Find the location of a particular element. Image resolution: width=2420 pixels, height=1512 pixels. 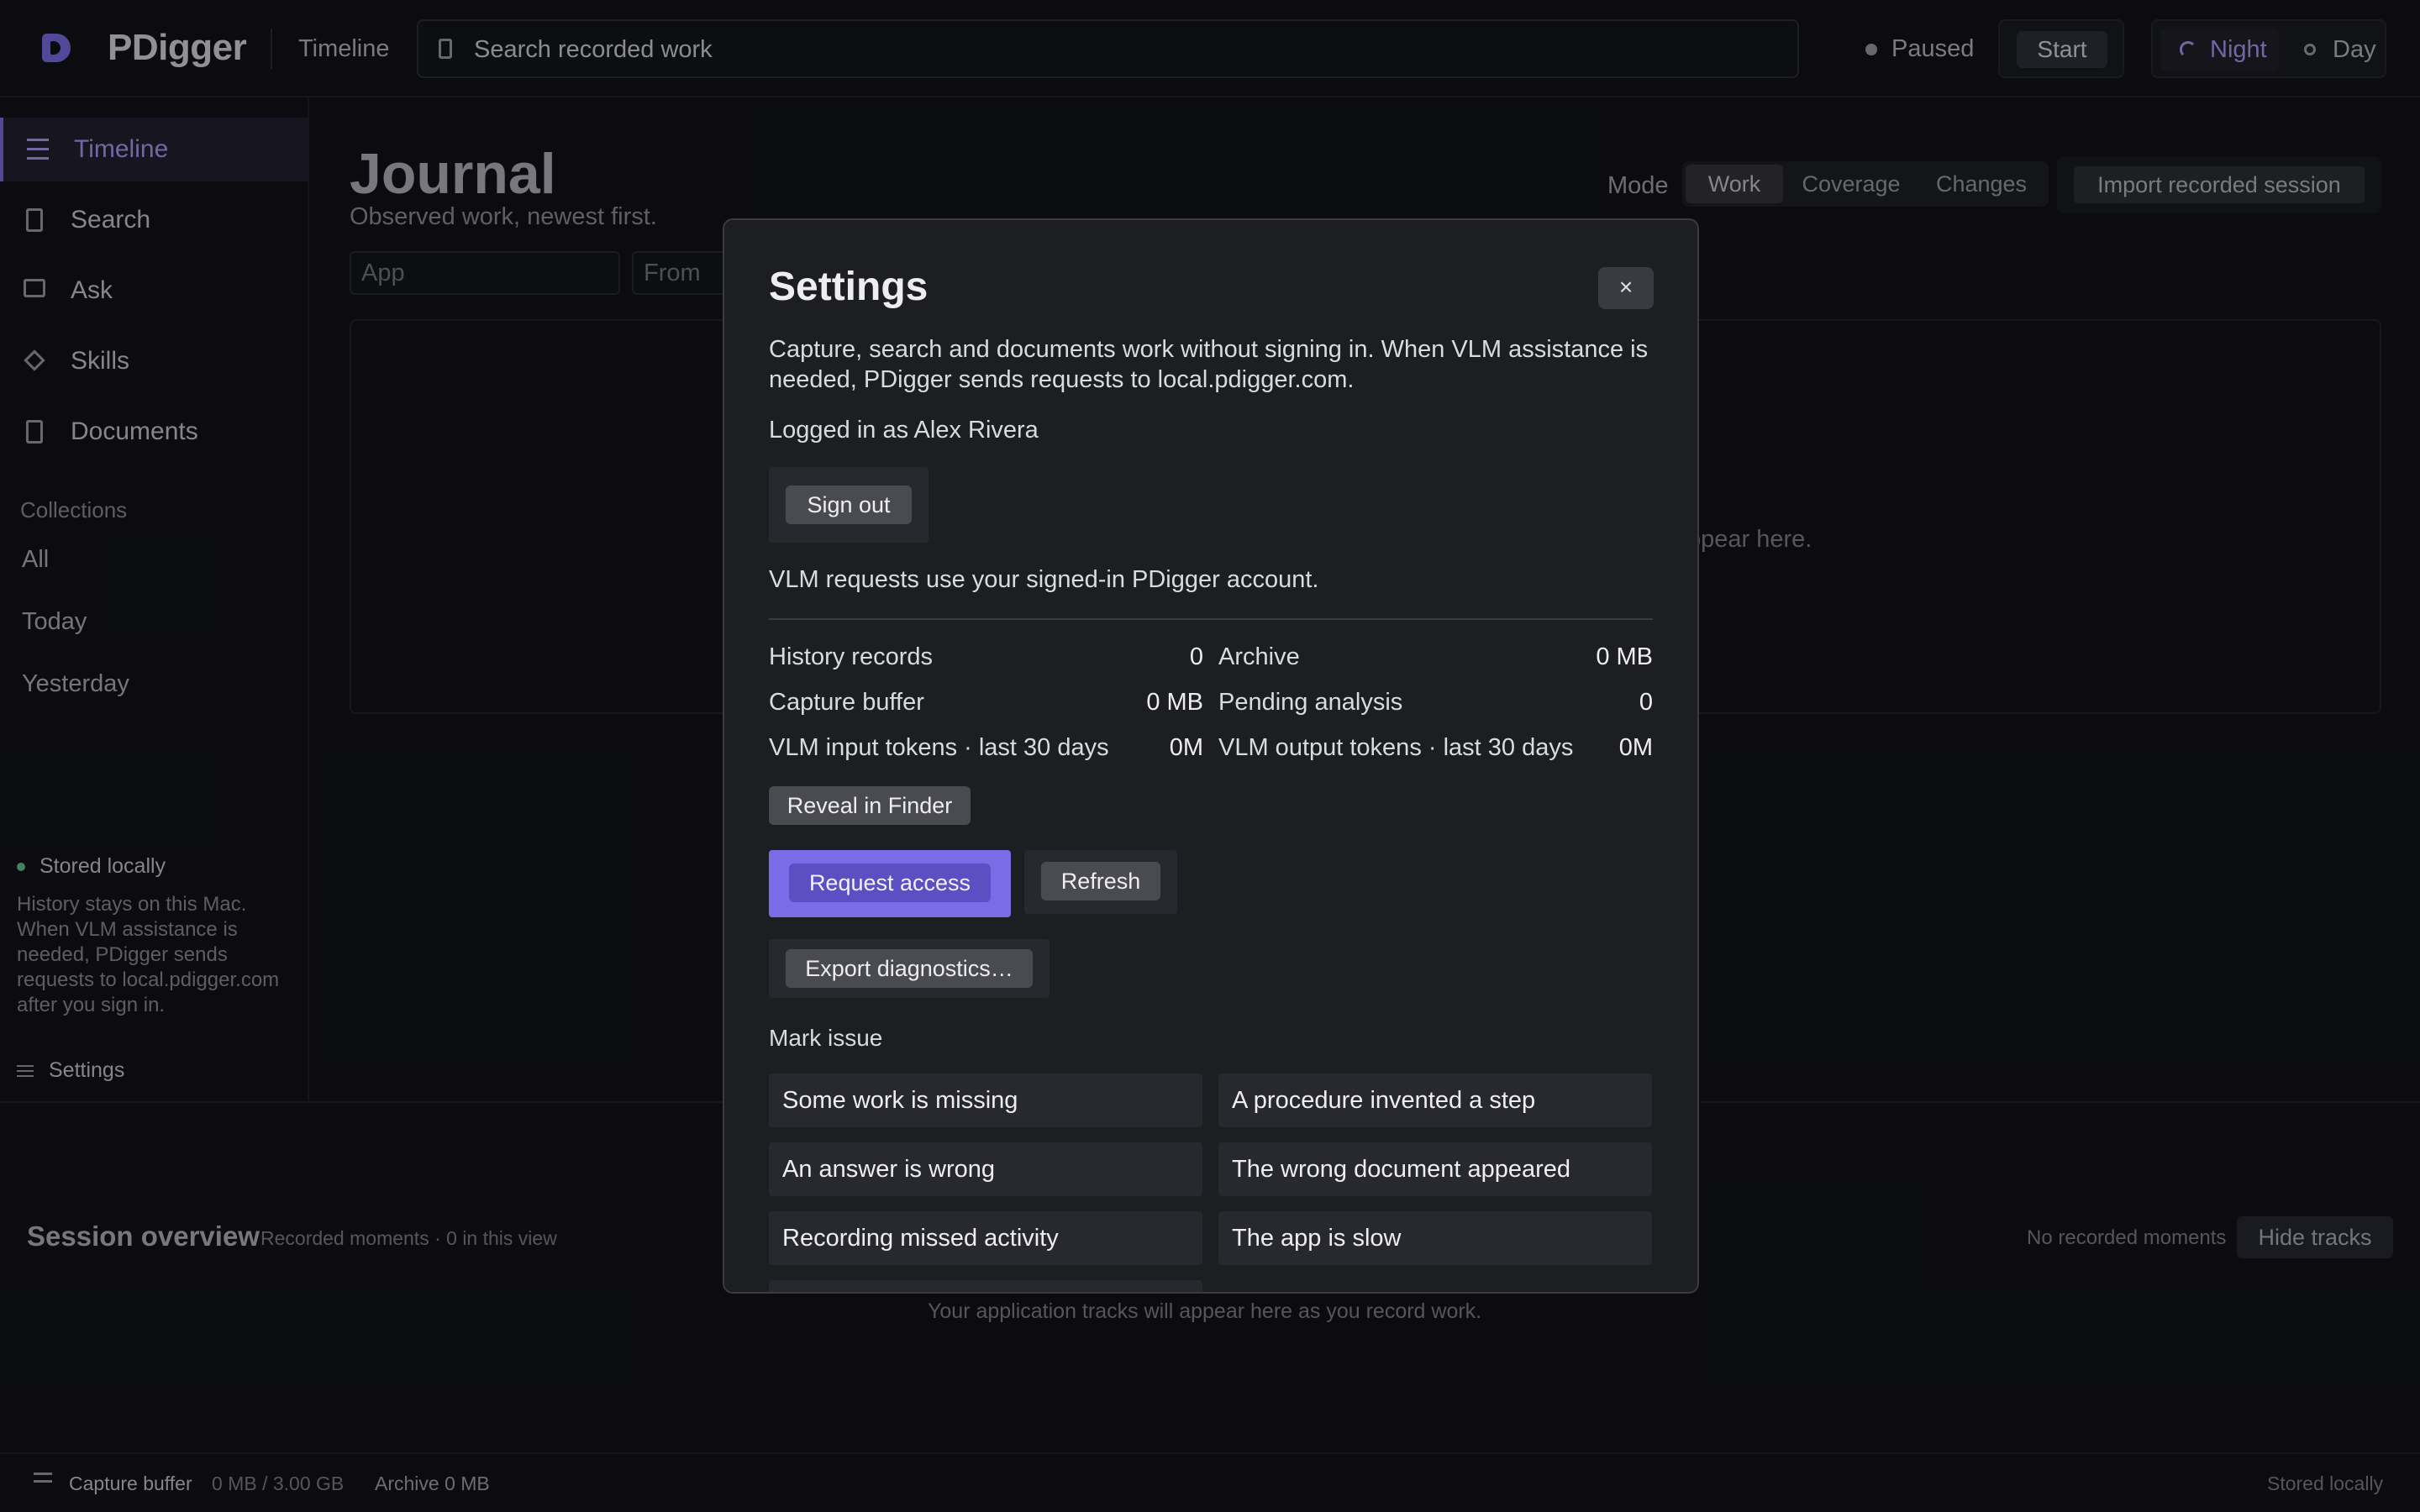

close-icon: × is located at coordinates (1626, 288).